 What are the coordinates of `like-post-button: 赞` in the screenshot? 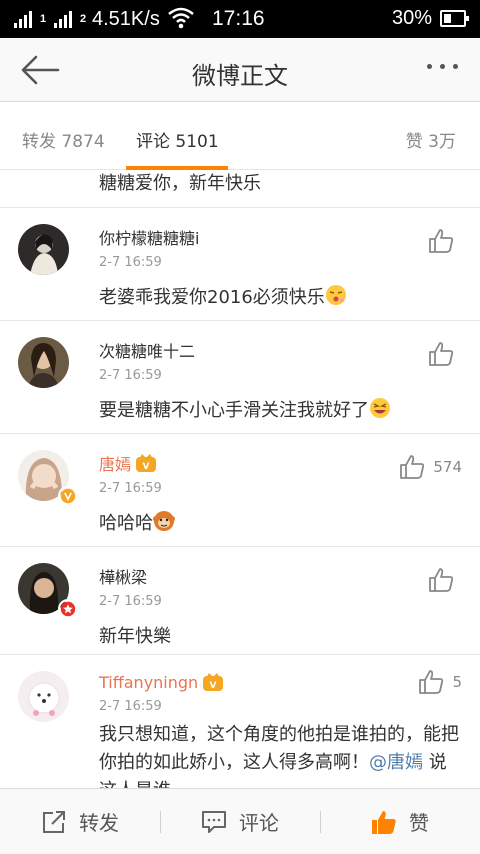 It's located at (400, 821).